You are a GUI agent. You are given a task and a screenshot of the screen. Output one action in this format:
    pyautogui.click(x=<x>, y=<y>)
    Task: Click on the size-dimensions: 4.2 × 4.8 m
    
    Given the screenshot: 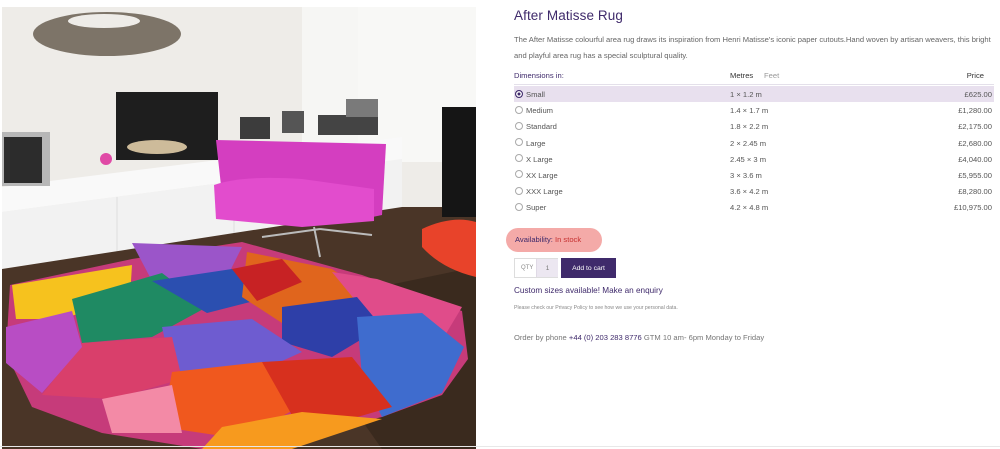 What is the action you would take?
    pyautogui.click(x=749, y=208)
    